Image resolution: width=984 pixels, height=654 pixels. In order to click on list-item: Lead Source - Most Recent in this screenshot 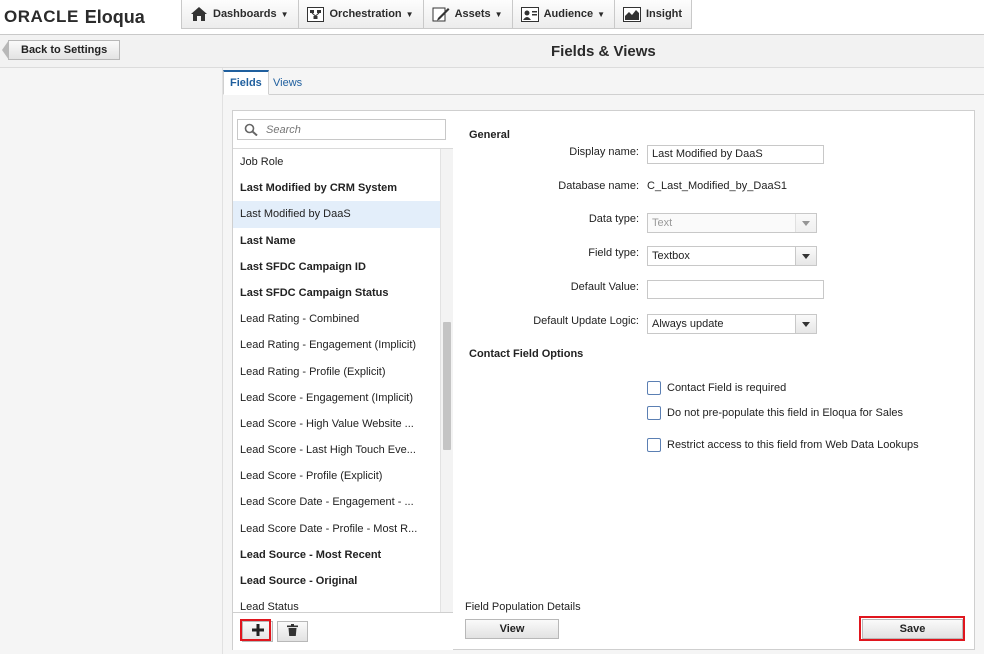, I will do `click(336, 555)`.